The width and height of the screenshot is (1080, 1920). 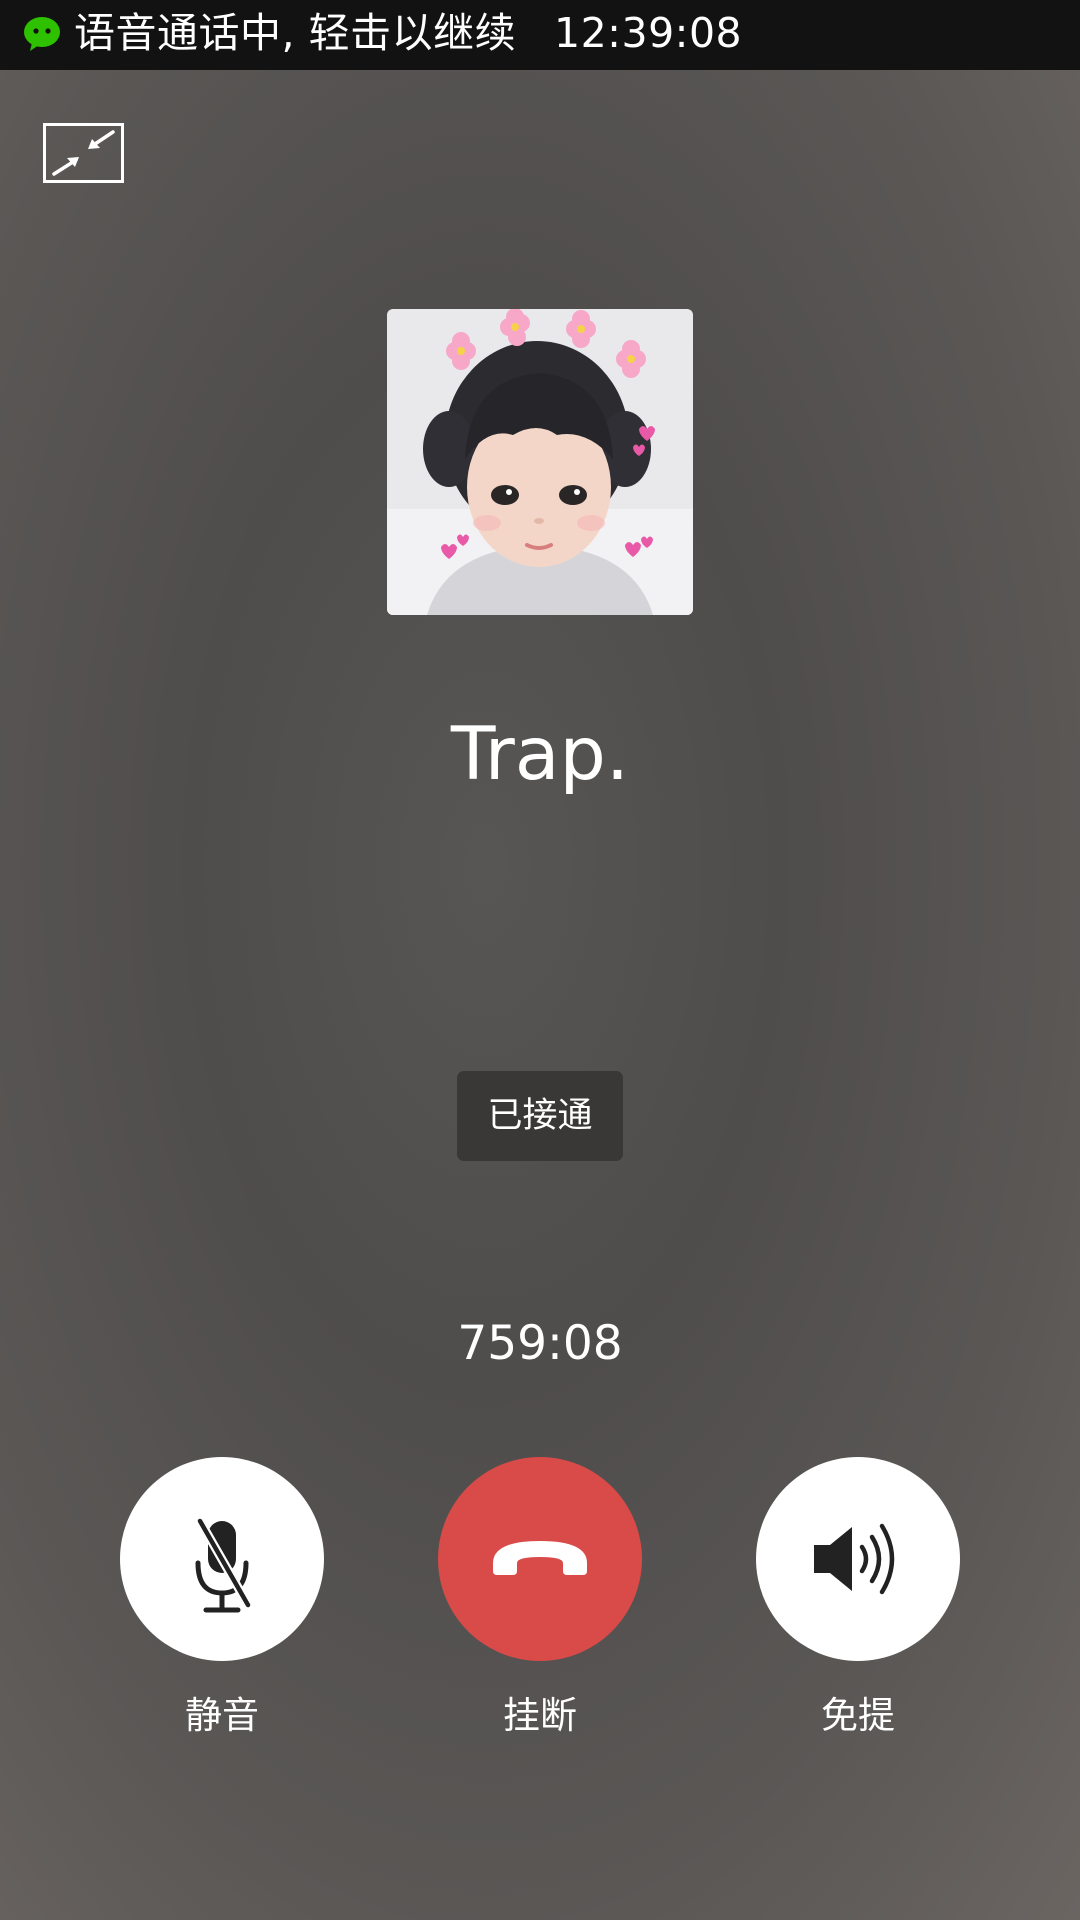 I want to click on minimize-icon, so click(x=83, y=153).